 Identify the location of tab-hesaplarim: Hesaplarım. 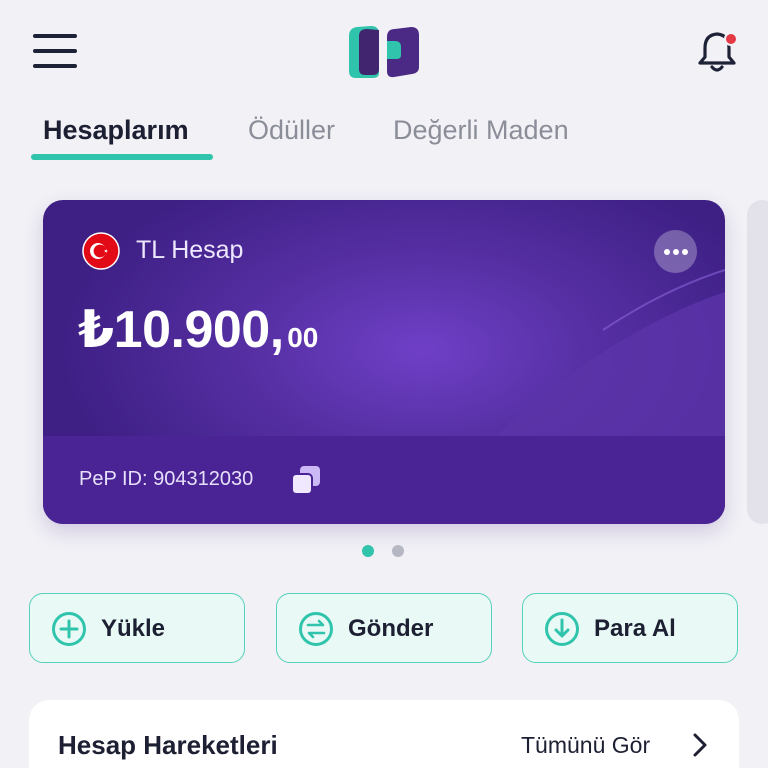
(116, 130).